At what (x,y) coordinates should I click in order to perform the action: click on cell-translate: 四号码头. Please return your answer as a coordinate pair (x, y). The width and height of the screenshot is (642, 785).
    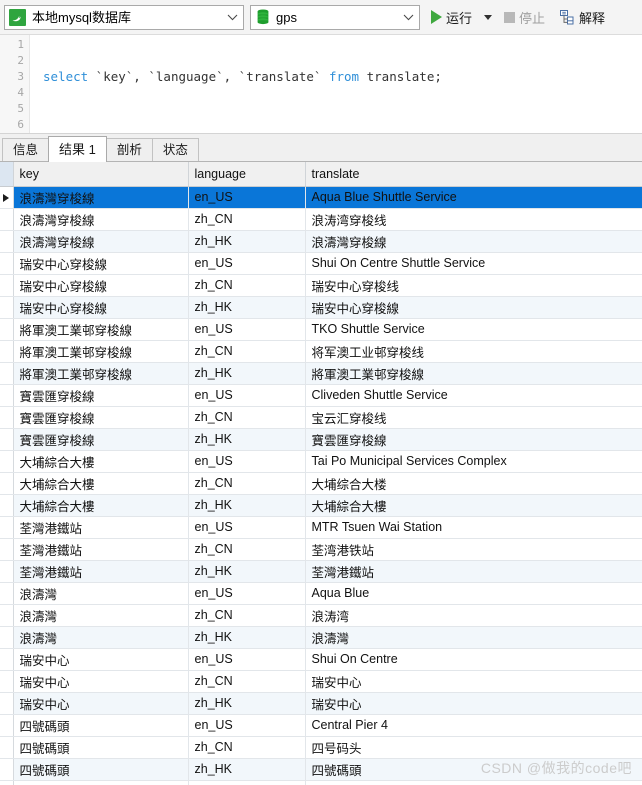
    Looking at the image, I should click on (473, 747).